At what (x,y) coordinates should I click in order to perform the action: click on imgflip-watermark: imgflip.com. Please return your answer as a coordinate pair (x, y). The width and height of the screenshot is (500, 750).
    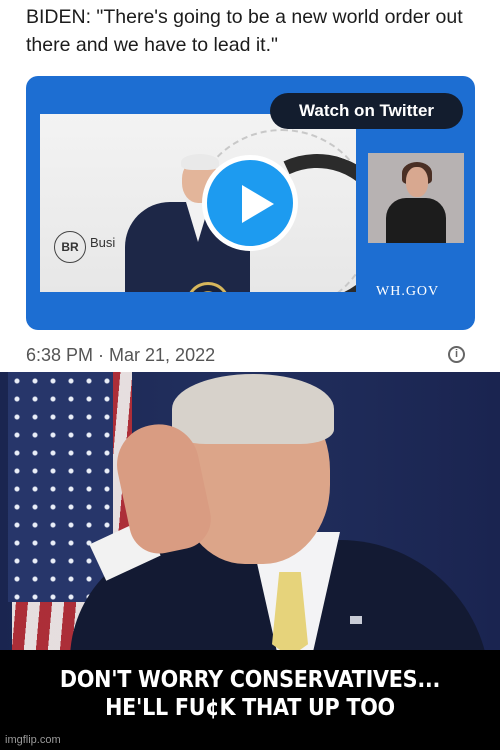
    Looking at the image, I should click on (33, 740).